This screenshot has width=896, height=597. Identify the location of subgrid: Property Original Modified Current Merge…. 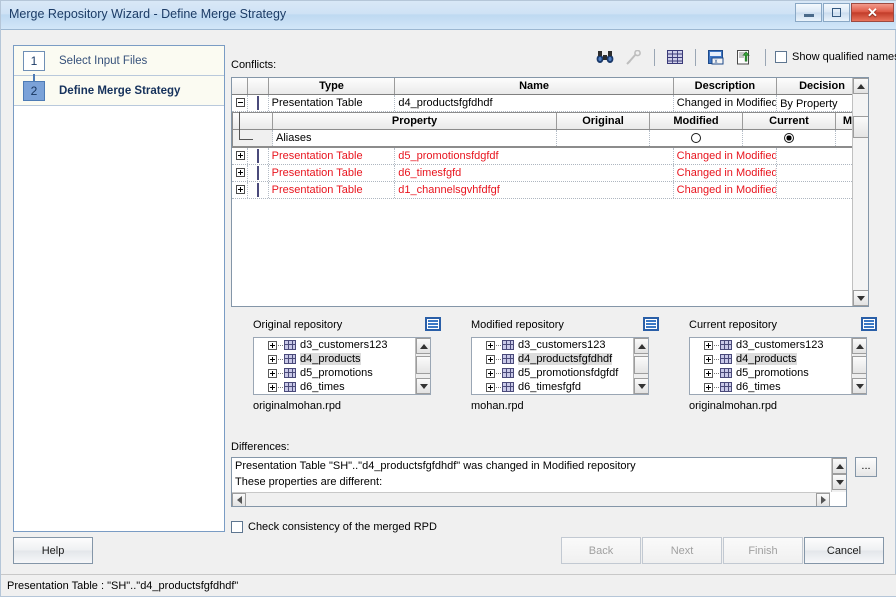
(550, 130).